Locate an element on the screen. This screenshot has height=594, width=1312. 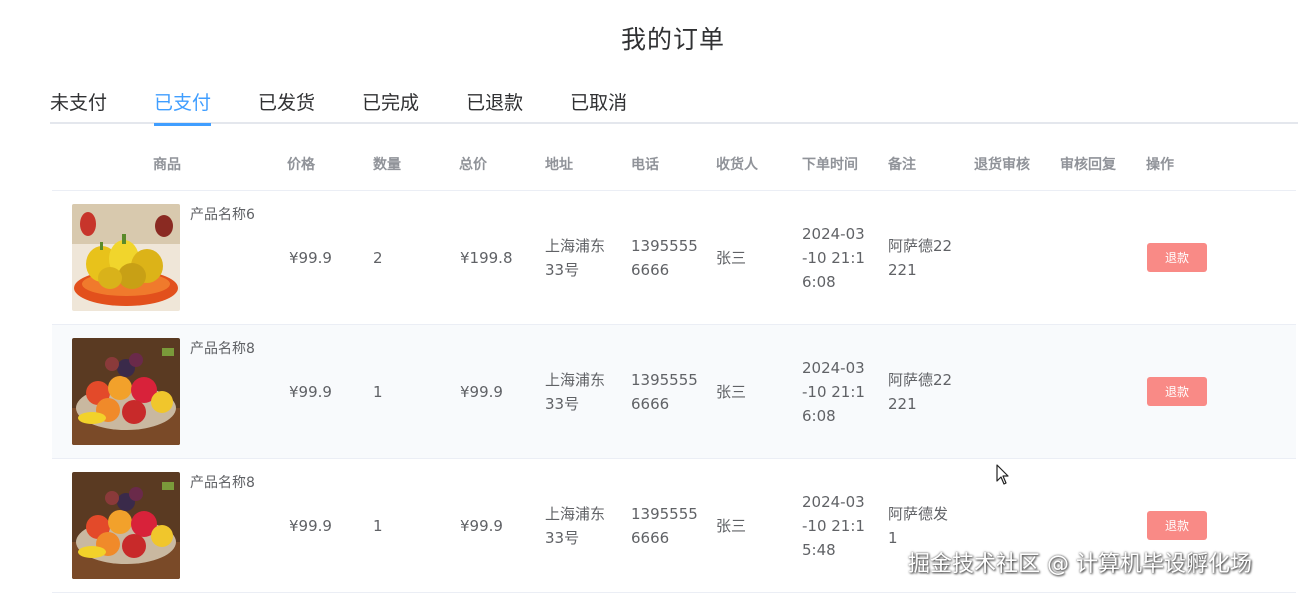
total-cell: ¥199.8 is located at coordinates (486, 258).